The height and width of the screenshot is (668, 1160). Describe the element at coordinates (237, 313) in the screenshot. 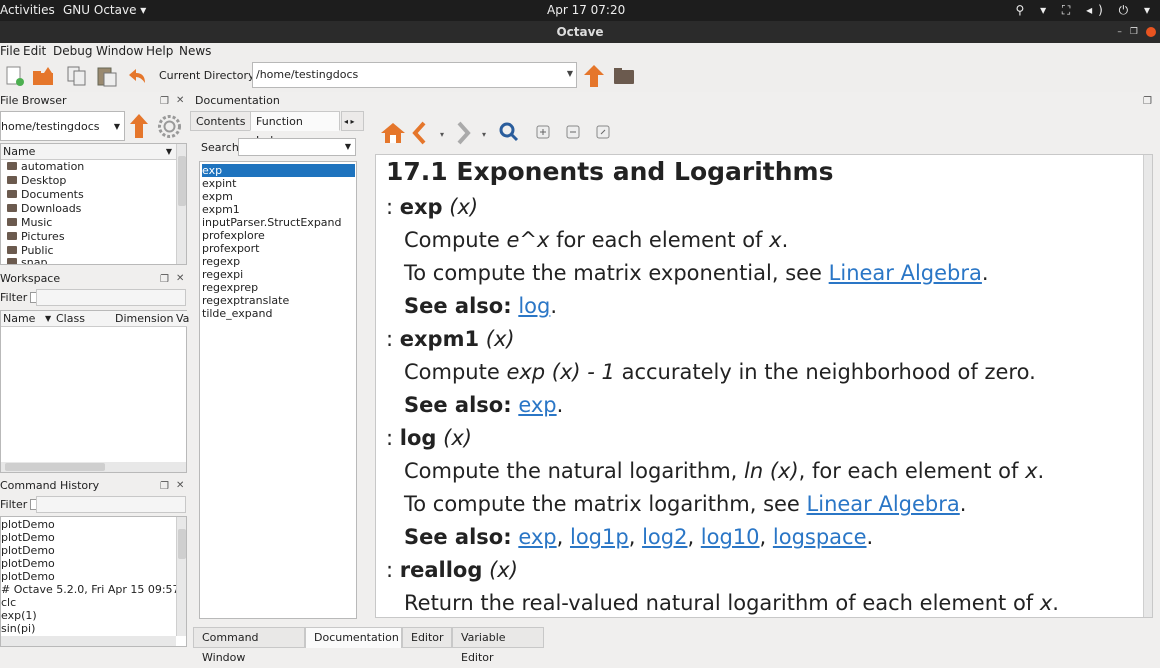

I see `list-item: tilde_expand` at that location.